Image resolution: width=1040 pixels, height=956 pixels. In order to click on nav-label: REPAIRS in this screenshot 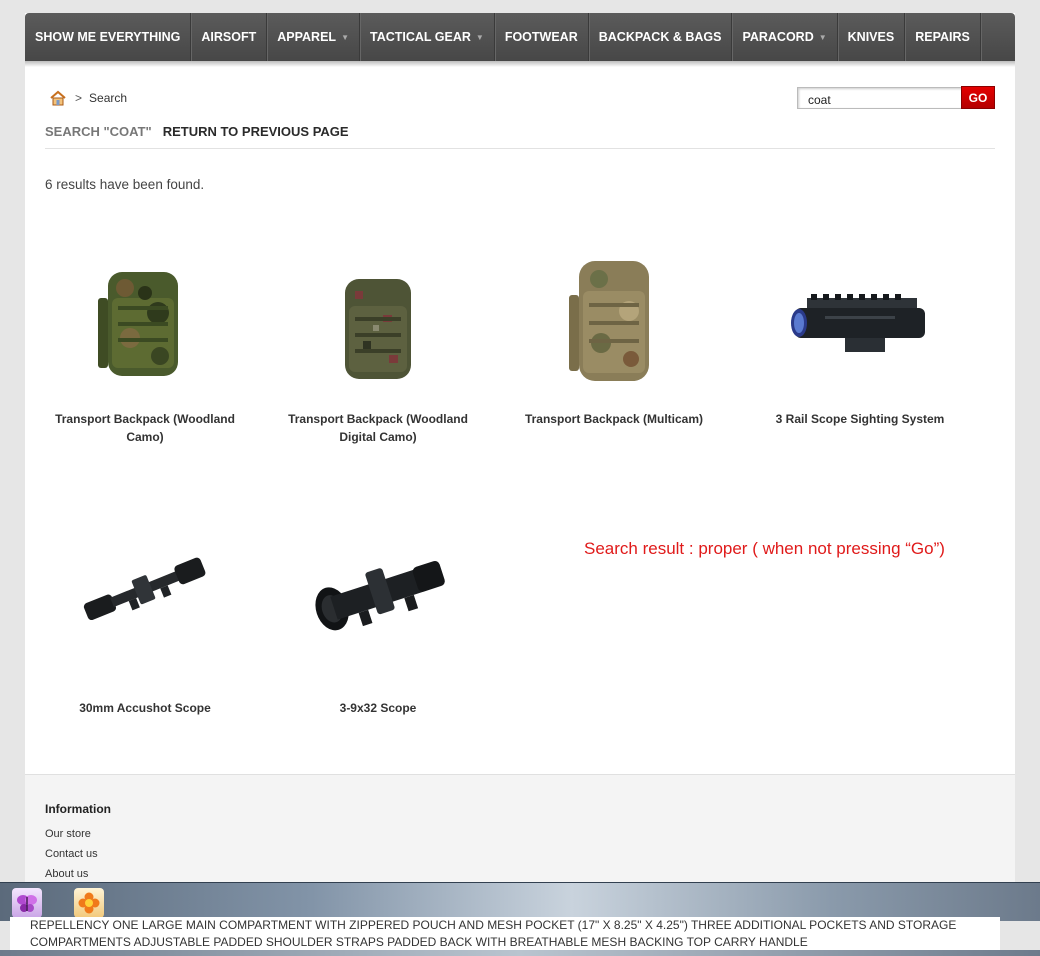, I will do `click(942, 37)`.